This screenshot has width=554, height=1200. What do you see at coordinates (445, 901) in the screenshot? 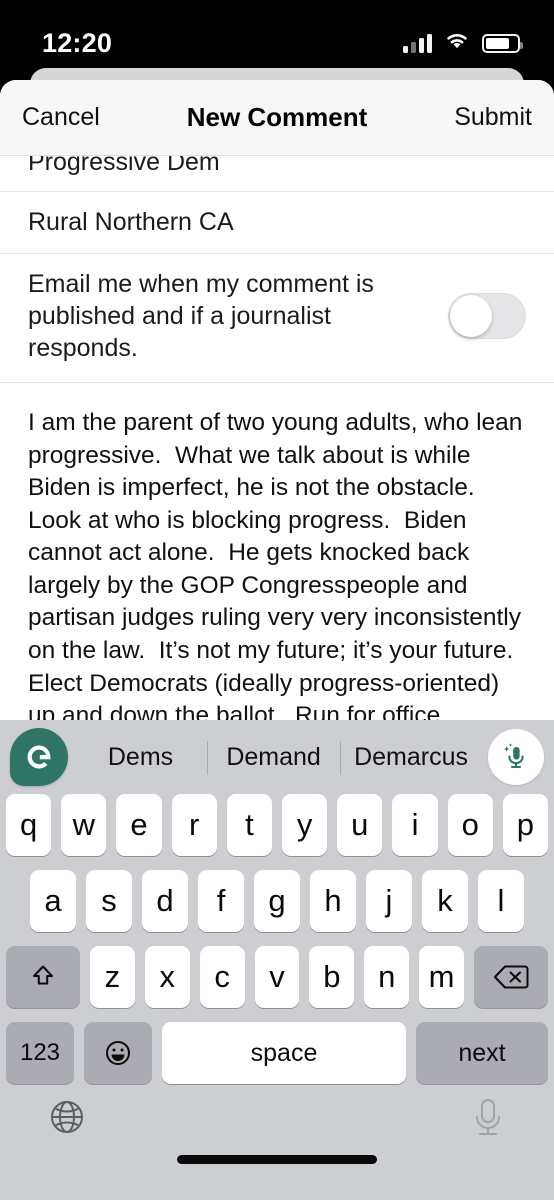
I see `key-k: k` at bounding box center [445, 901].